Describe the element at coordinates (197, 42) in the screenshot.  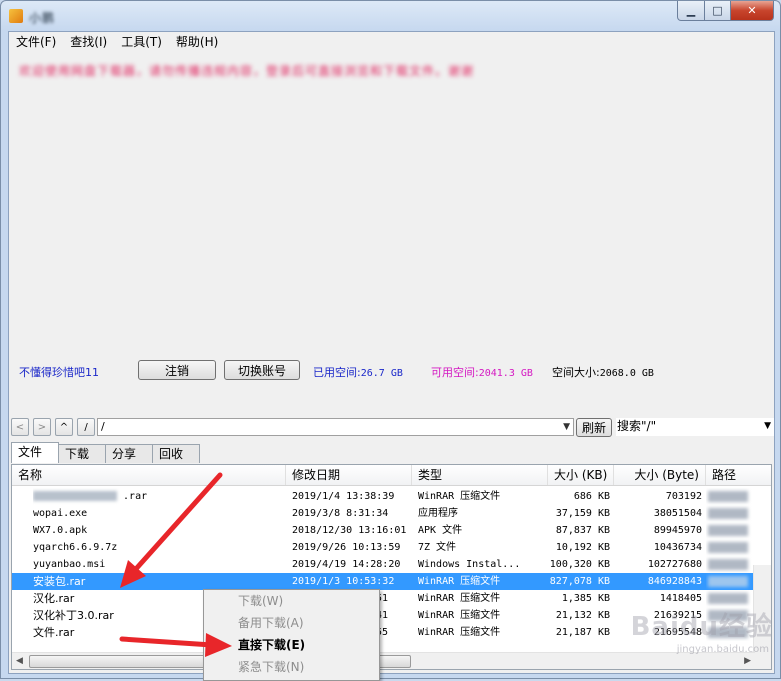
I see `menu-help: 帮助(H)` at that location.